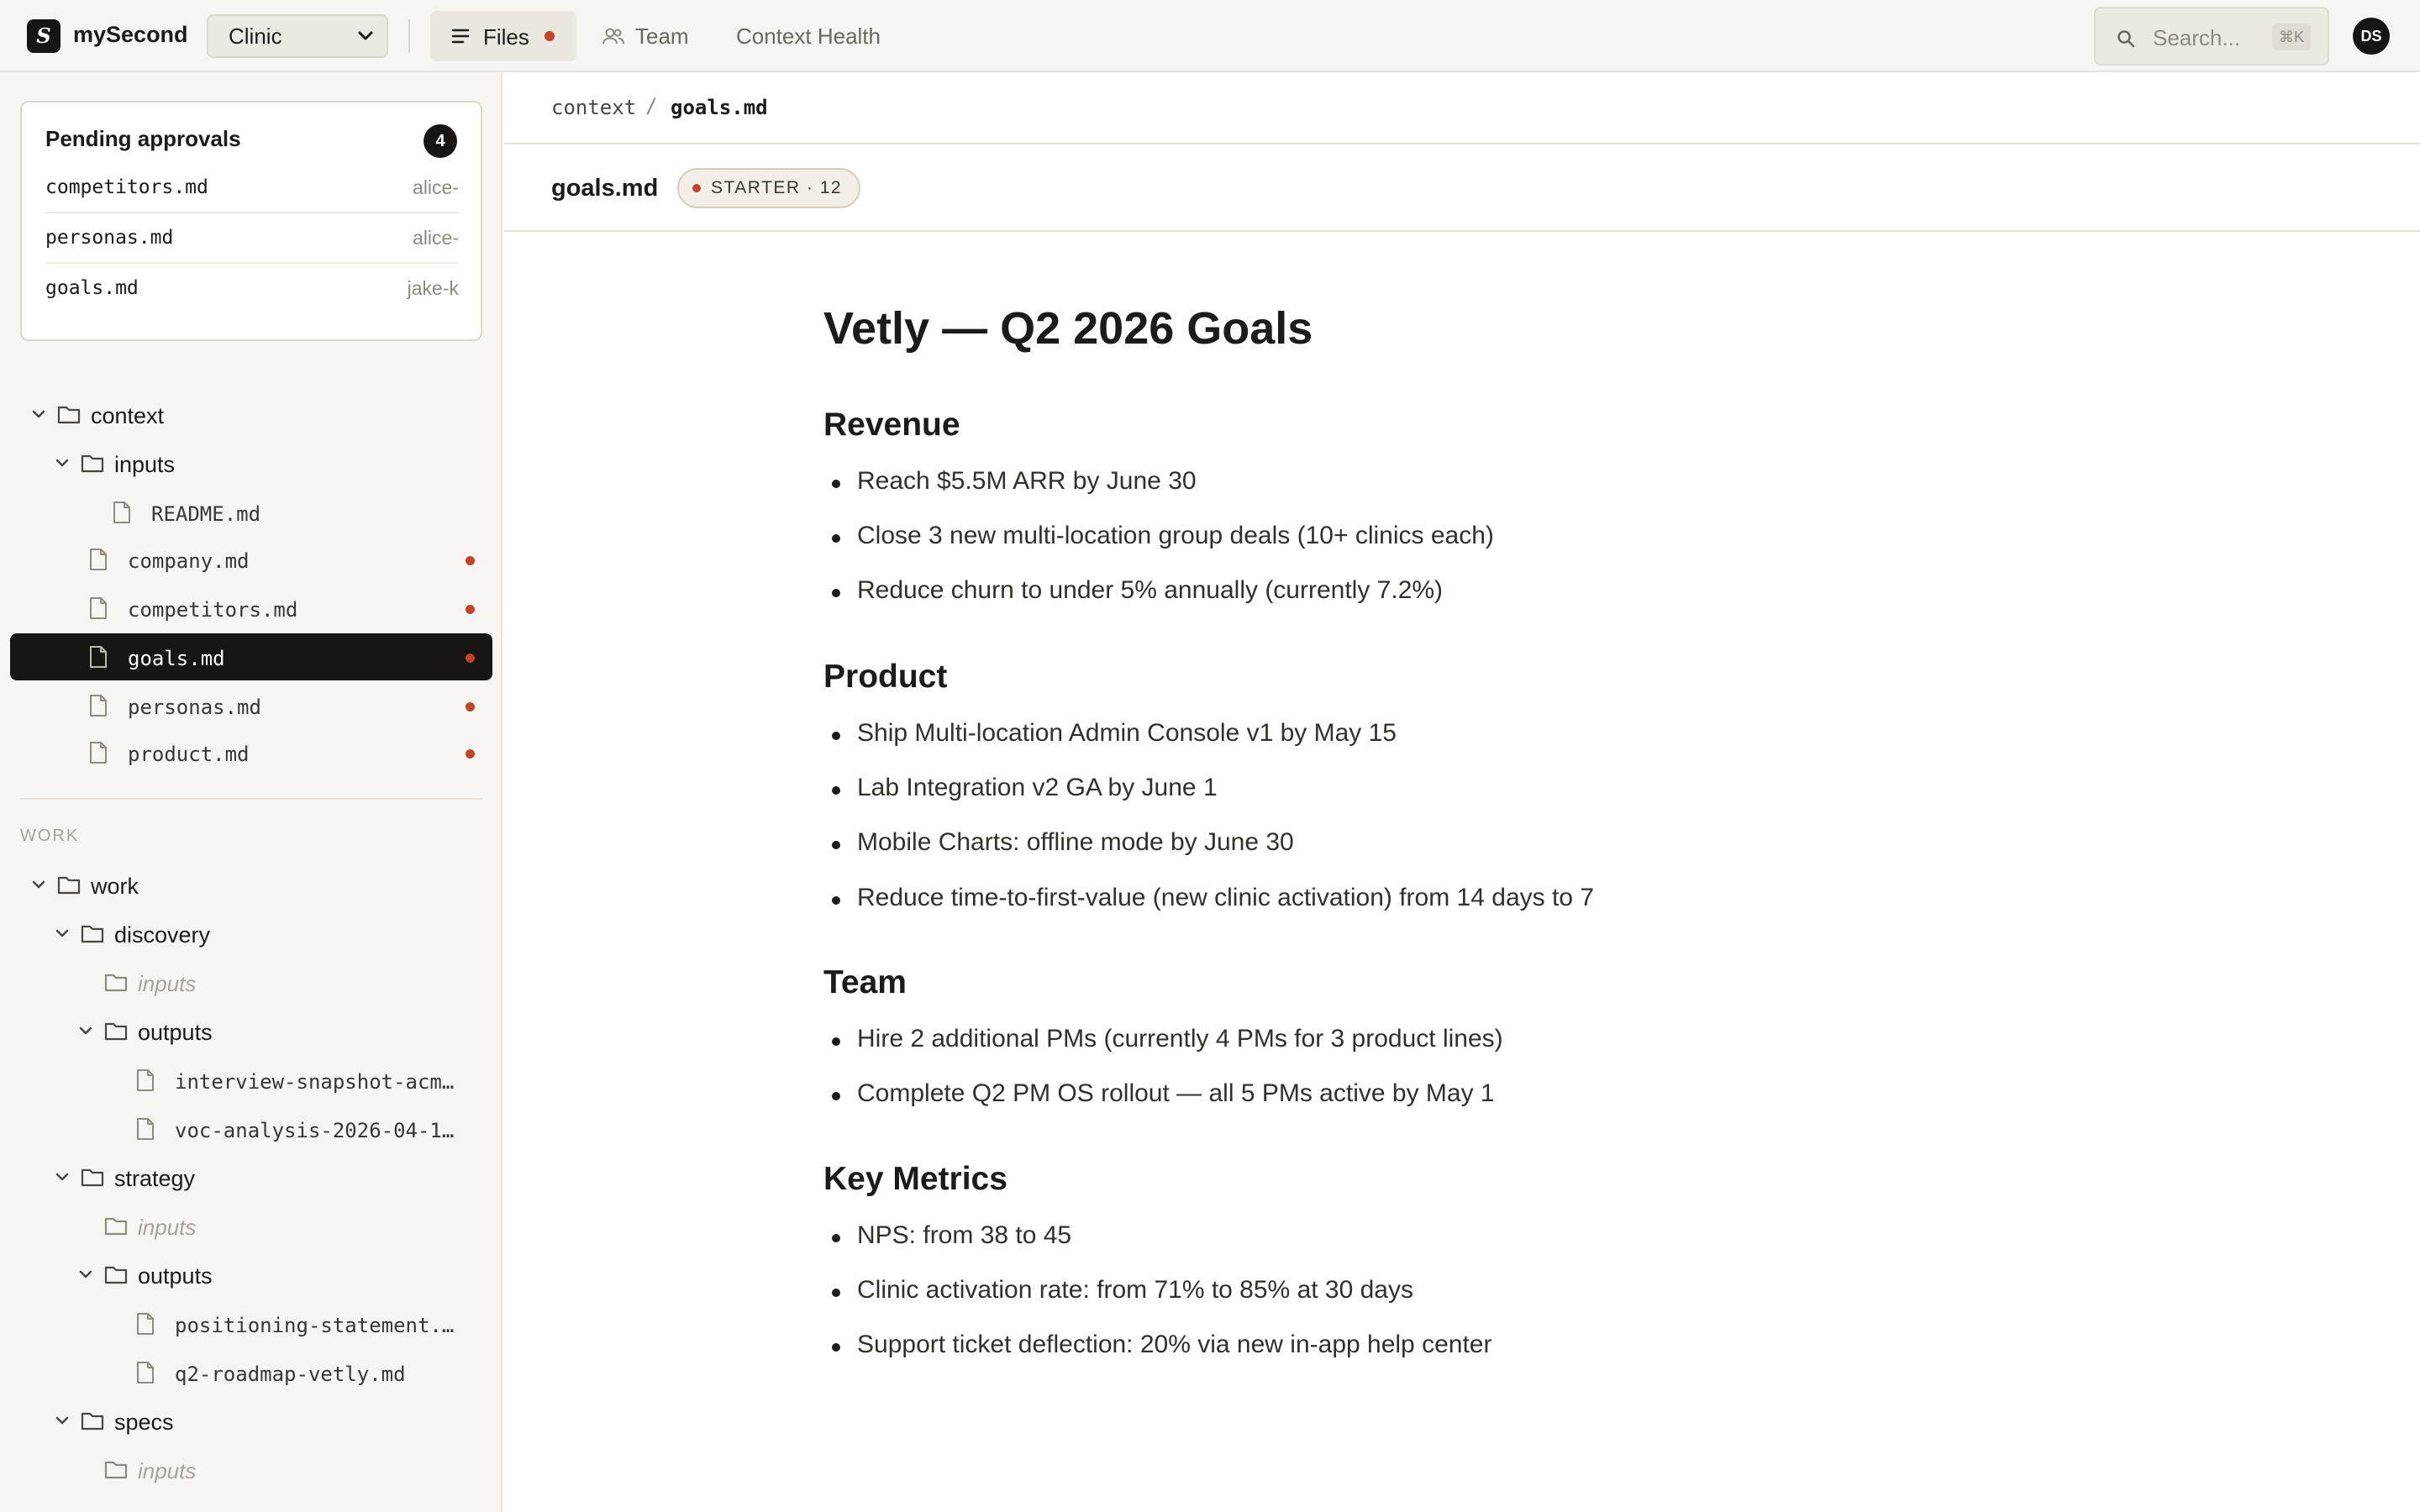 This screenshot has width=2420, height=1512. What do you see at coordinates (206, 514) in the screenshot?
I see `file-name: README.md` at bounding box center [206, 514].